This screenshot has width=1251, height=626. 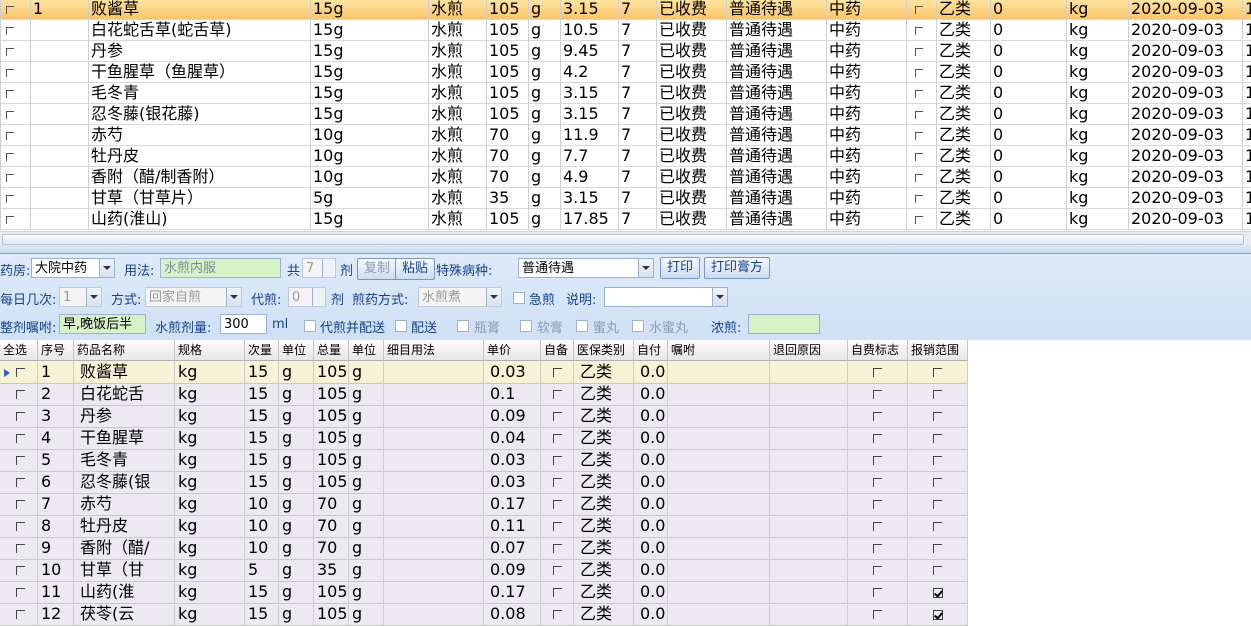 What do you see at coordinates (19, 350) in the screenshot?
I see `column-header: 全选` at bounding box center [19, 350].